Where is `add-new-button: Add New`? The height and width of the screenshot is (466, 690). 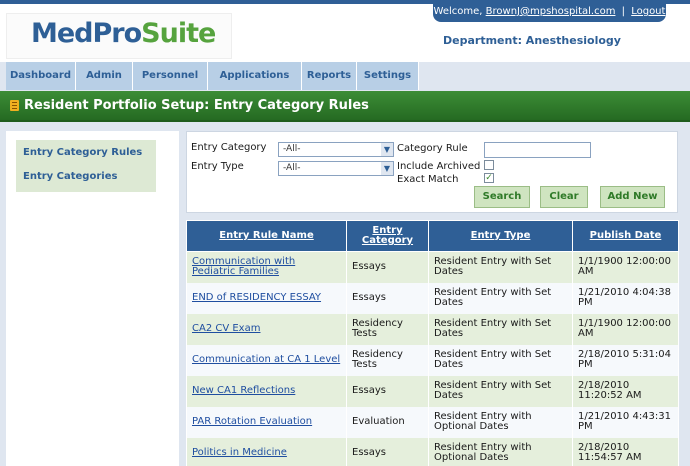
add-new-button: Add New is located at coordinates (632, 197).